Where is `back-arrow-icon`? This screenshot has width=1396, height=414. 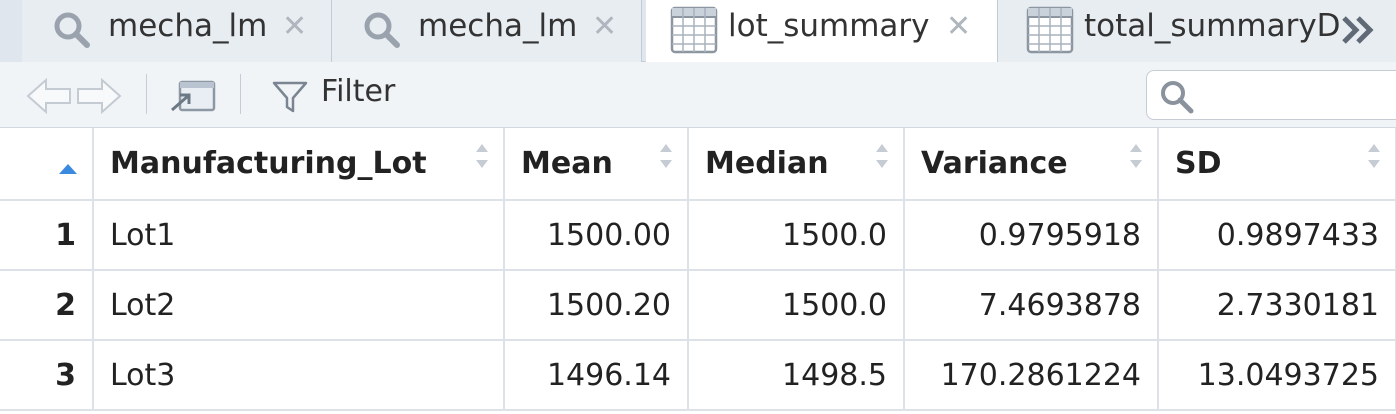 back-arrow-icon is located at coordinates (49, 97).